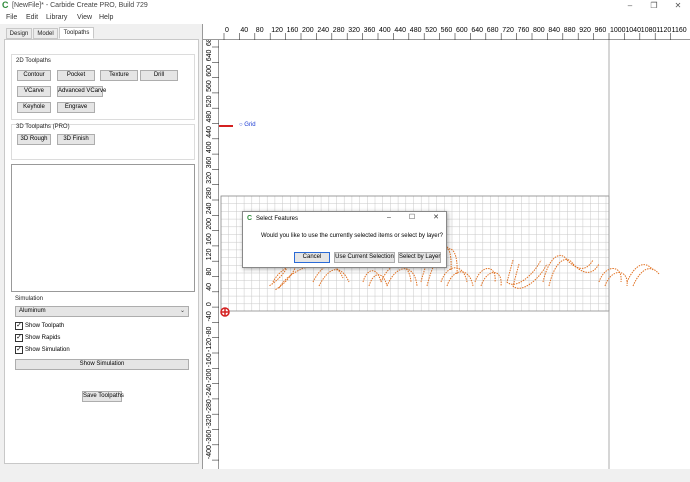  Describe the element at coordinates (45, 33) in the screenshot. I see `tab-model: Model` at that location.